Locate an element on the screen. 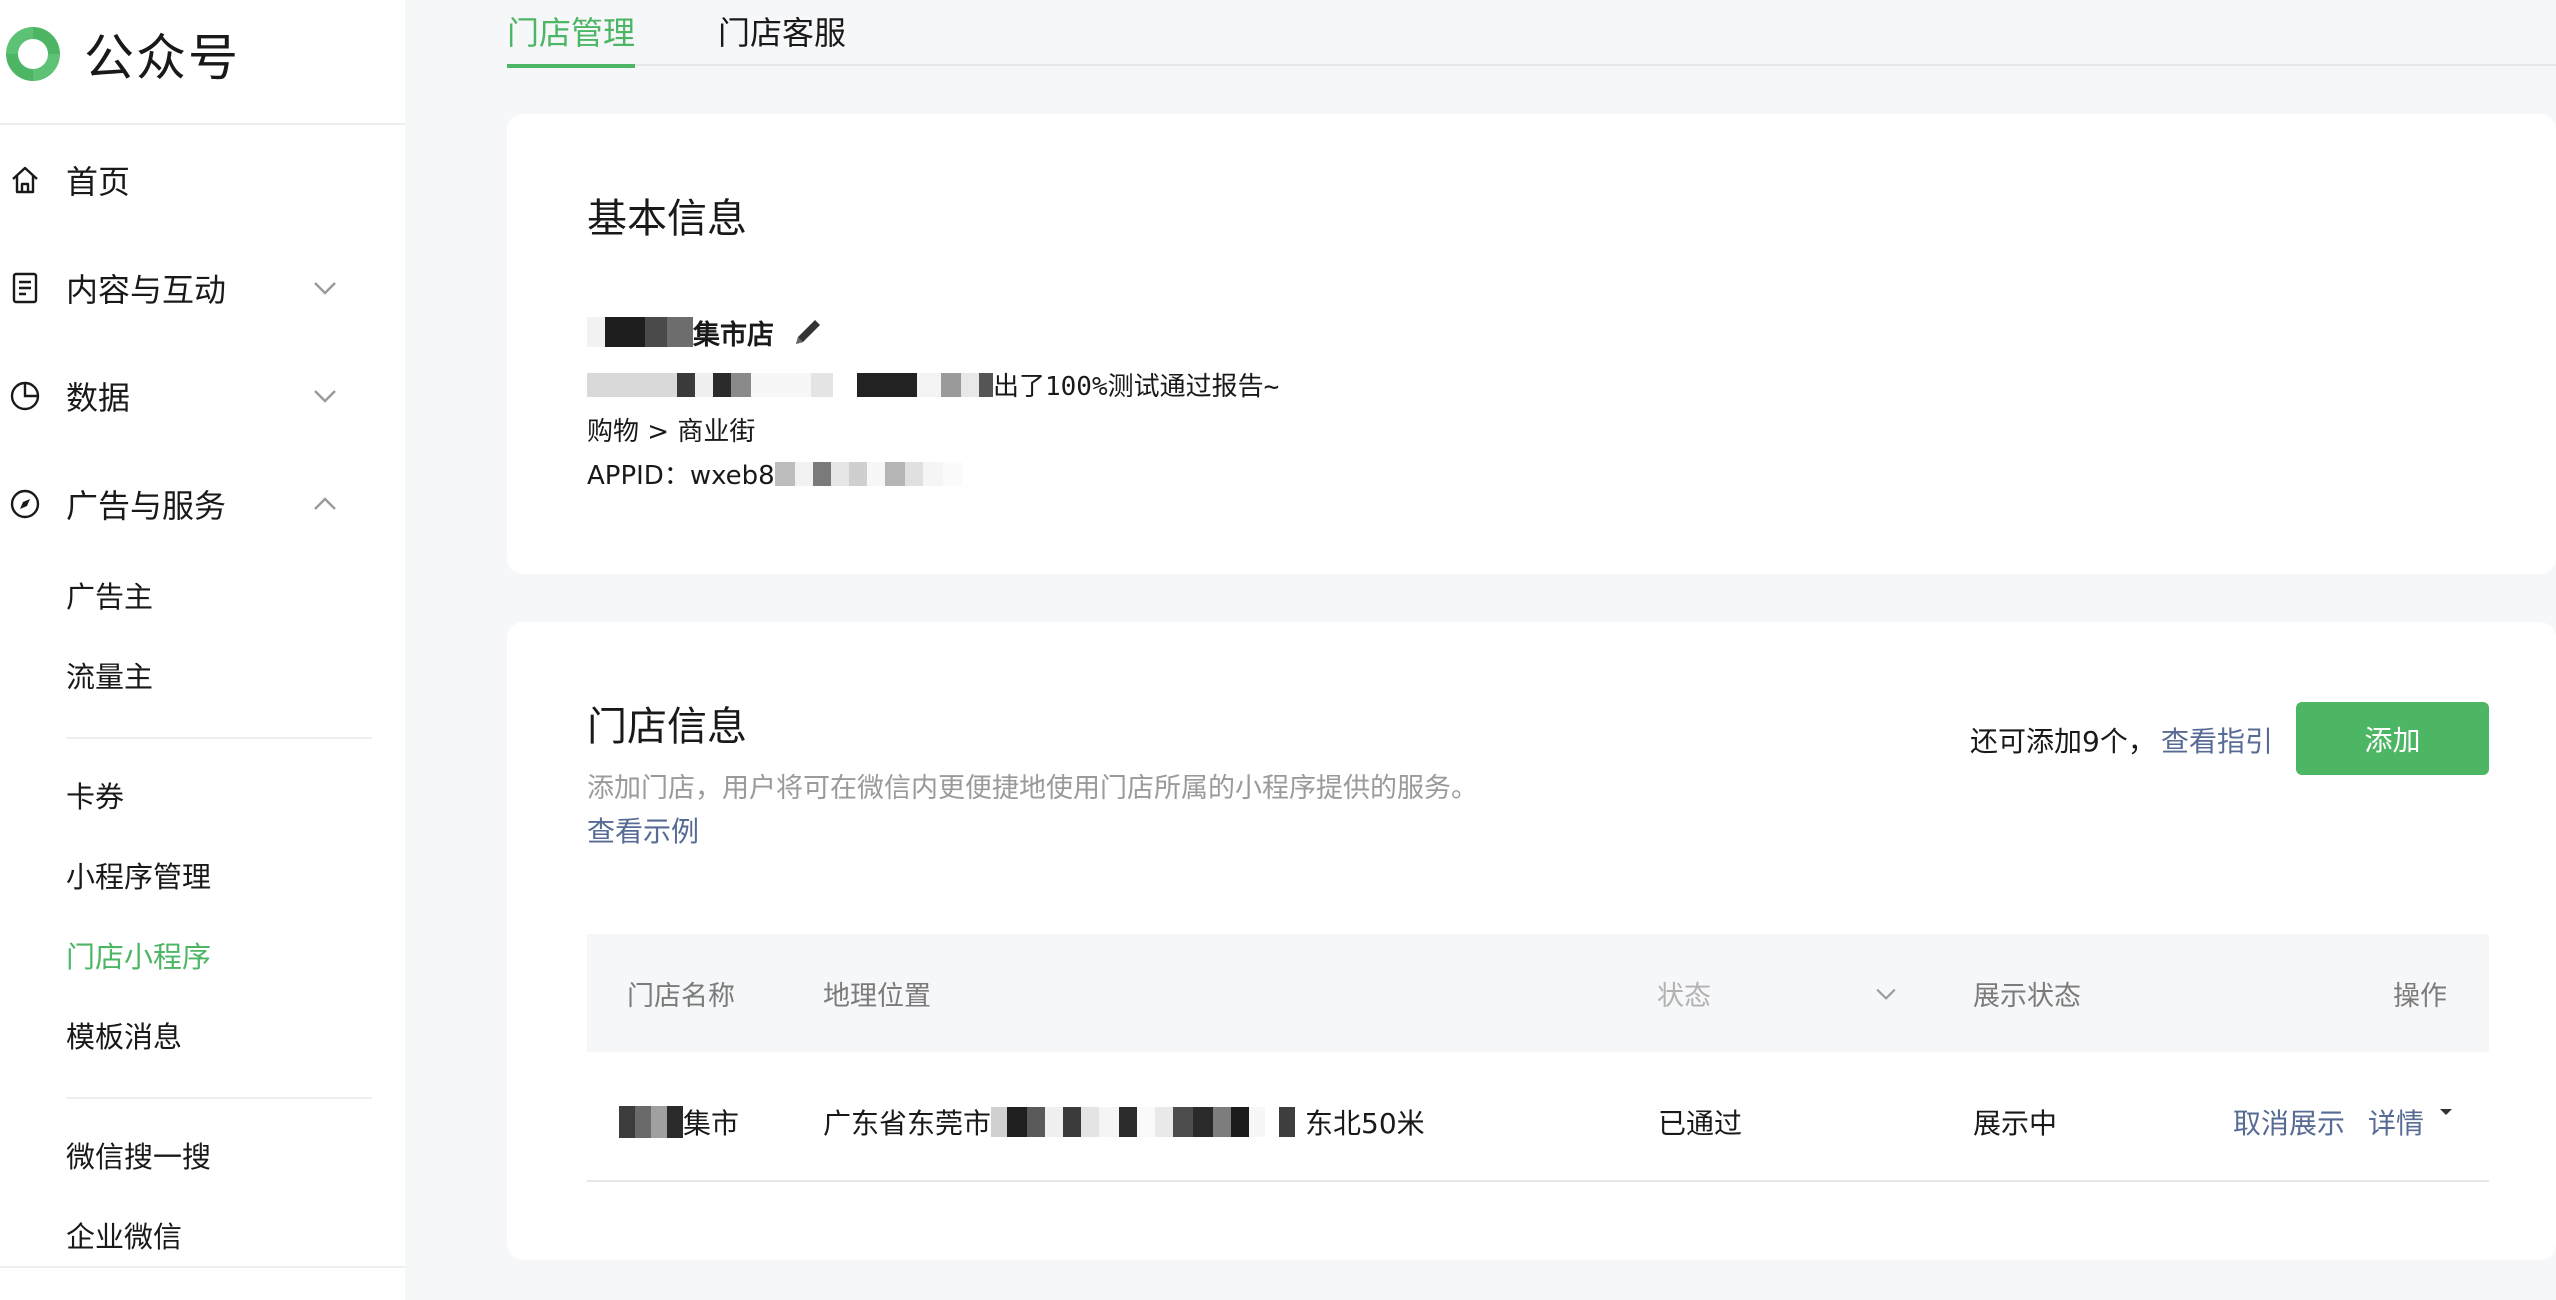 The height and width of the screenshot is (1300, 2556). appid-row: APPID：wxeb8 is located at coordinates (775, 473).